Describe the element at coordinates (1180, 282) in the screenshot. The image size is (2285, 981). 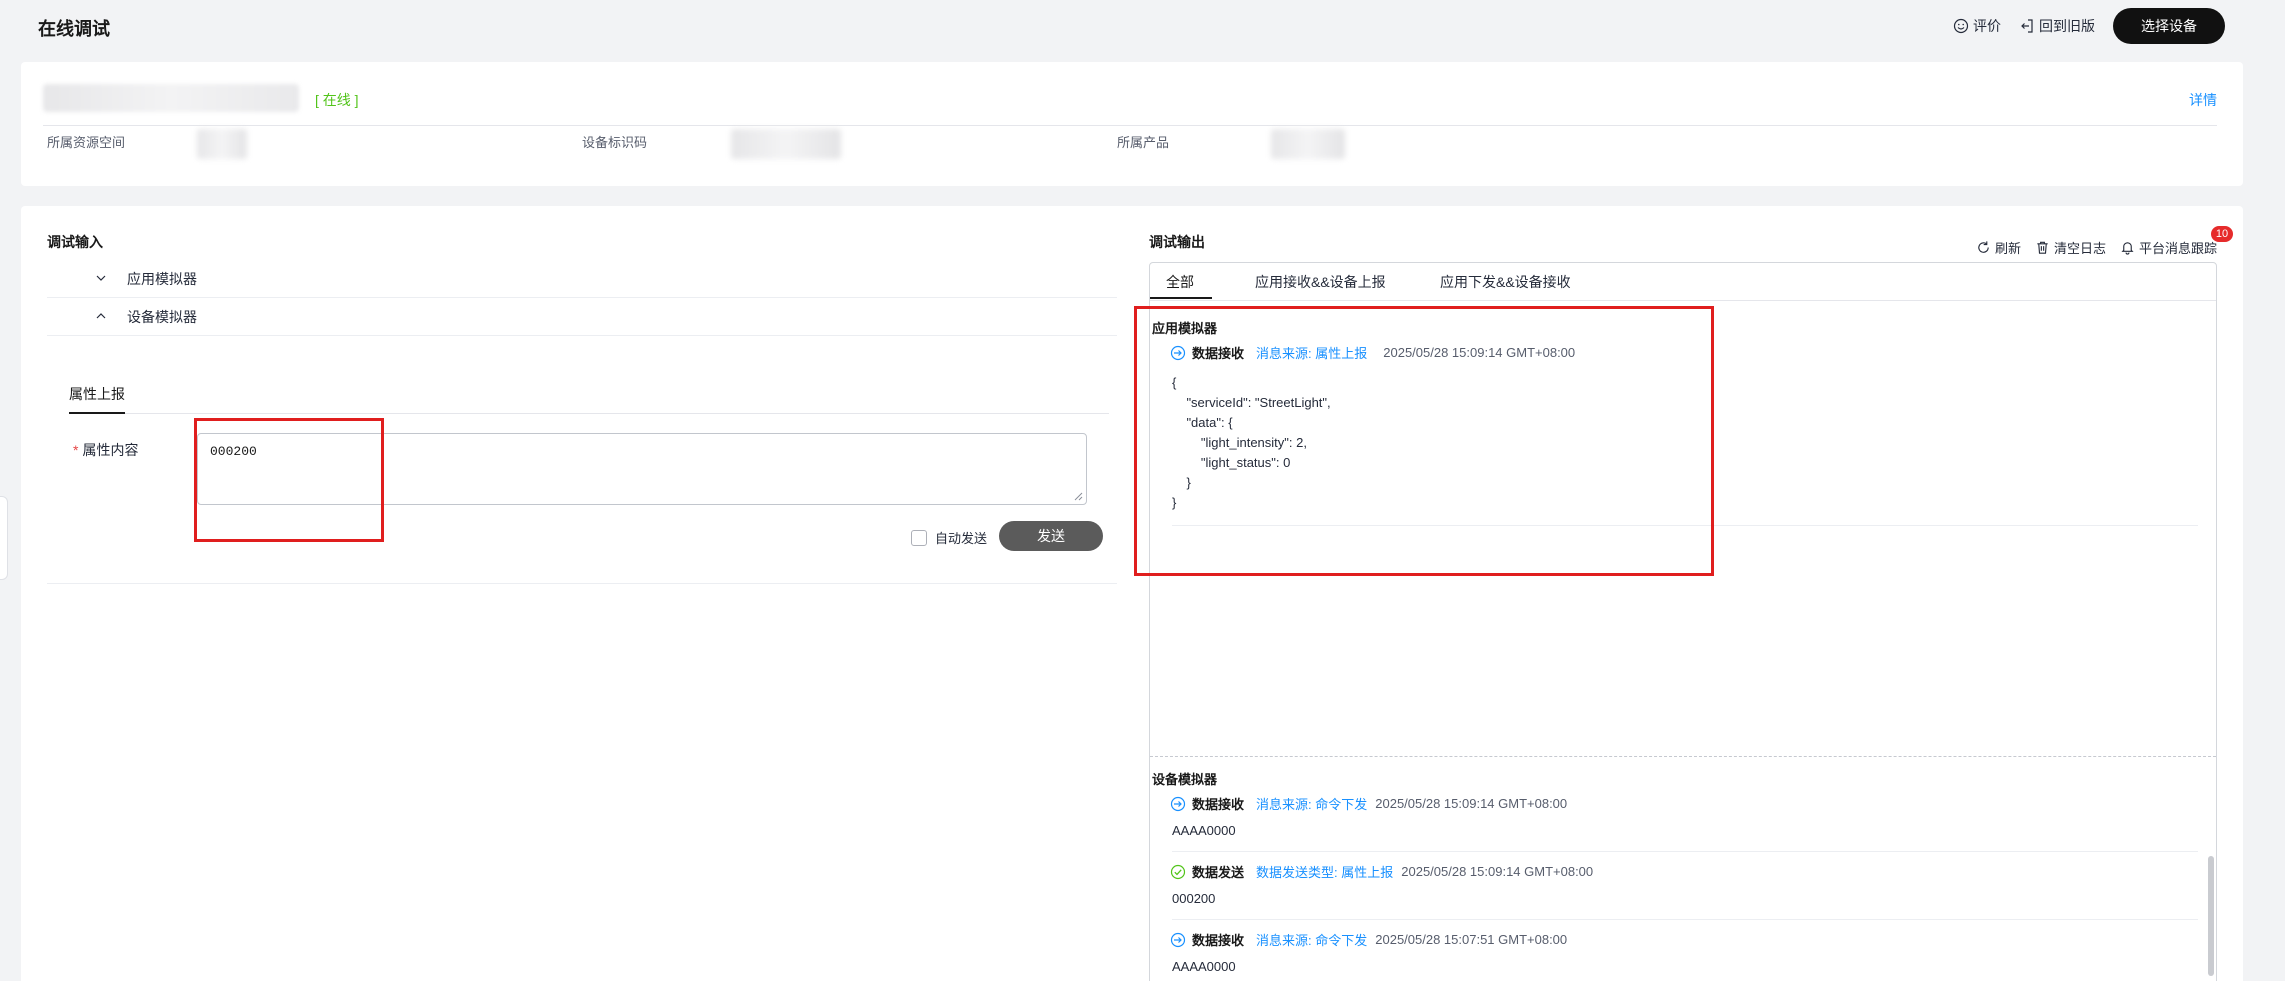
I see `tab-all: 全部` at that location.